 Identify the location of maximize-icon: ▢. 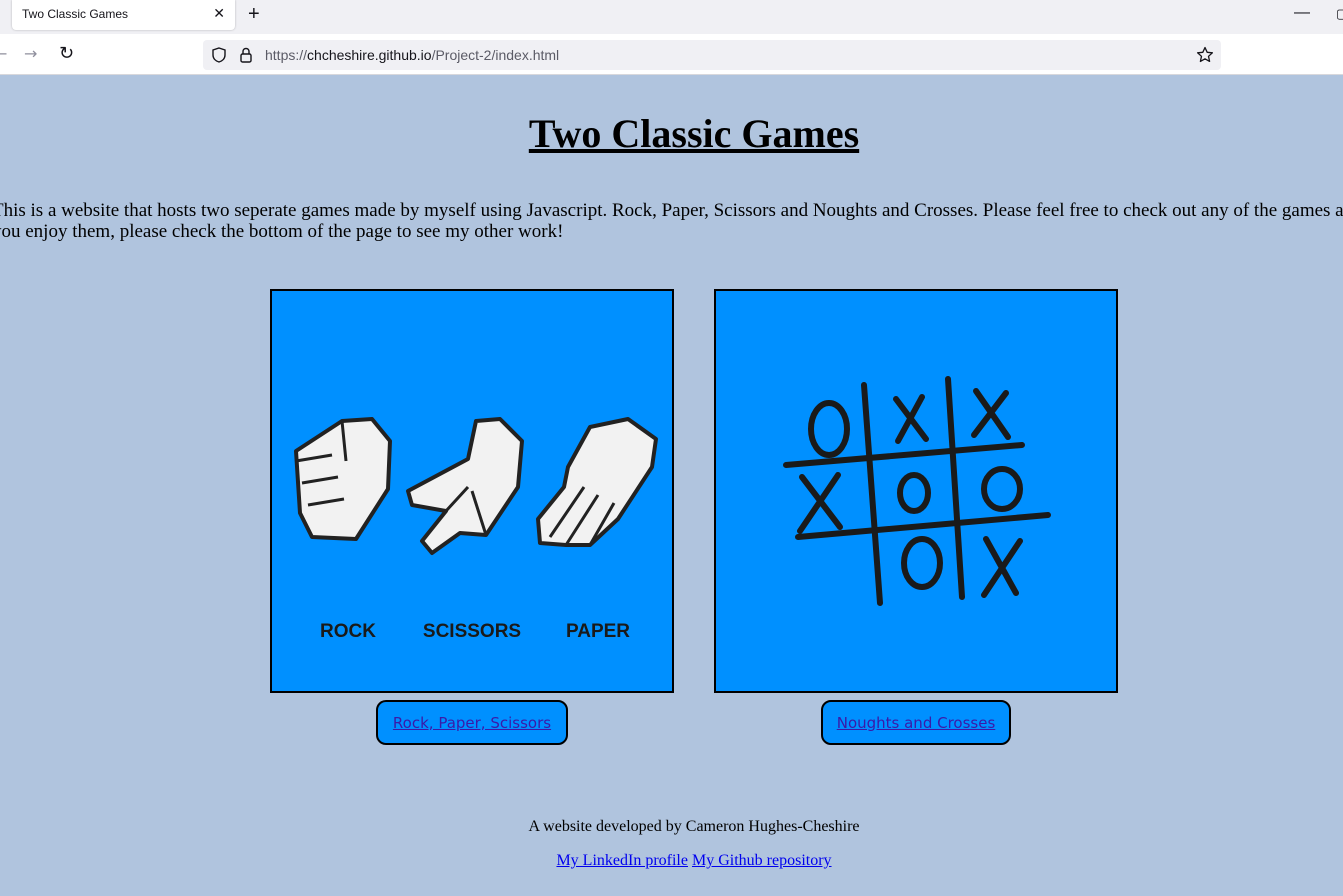
(1339, 14).